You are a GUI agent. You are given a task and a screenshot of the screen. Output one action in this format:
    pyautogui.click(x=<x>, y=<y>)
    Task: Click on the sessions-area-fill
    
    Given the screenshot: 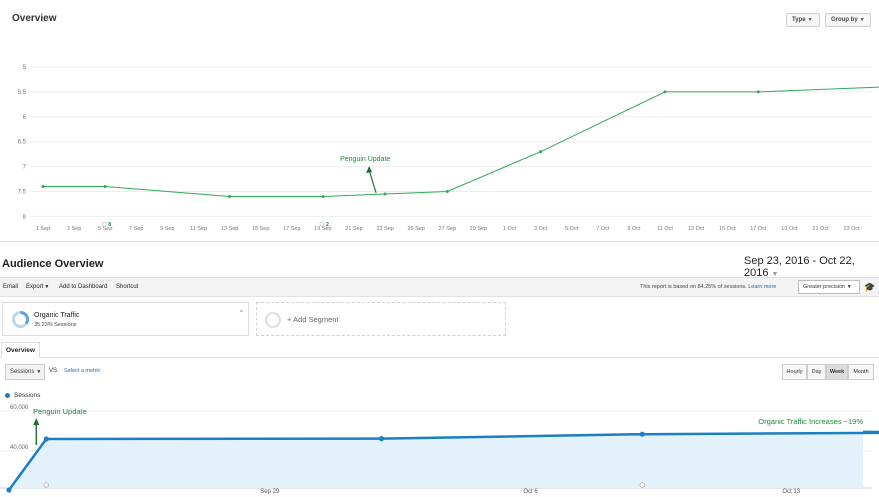 What is the action you would take?
    pyautogui.click(x=444, y=461)
    